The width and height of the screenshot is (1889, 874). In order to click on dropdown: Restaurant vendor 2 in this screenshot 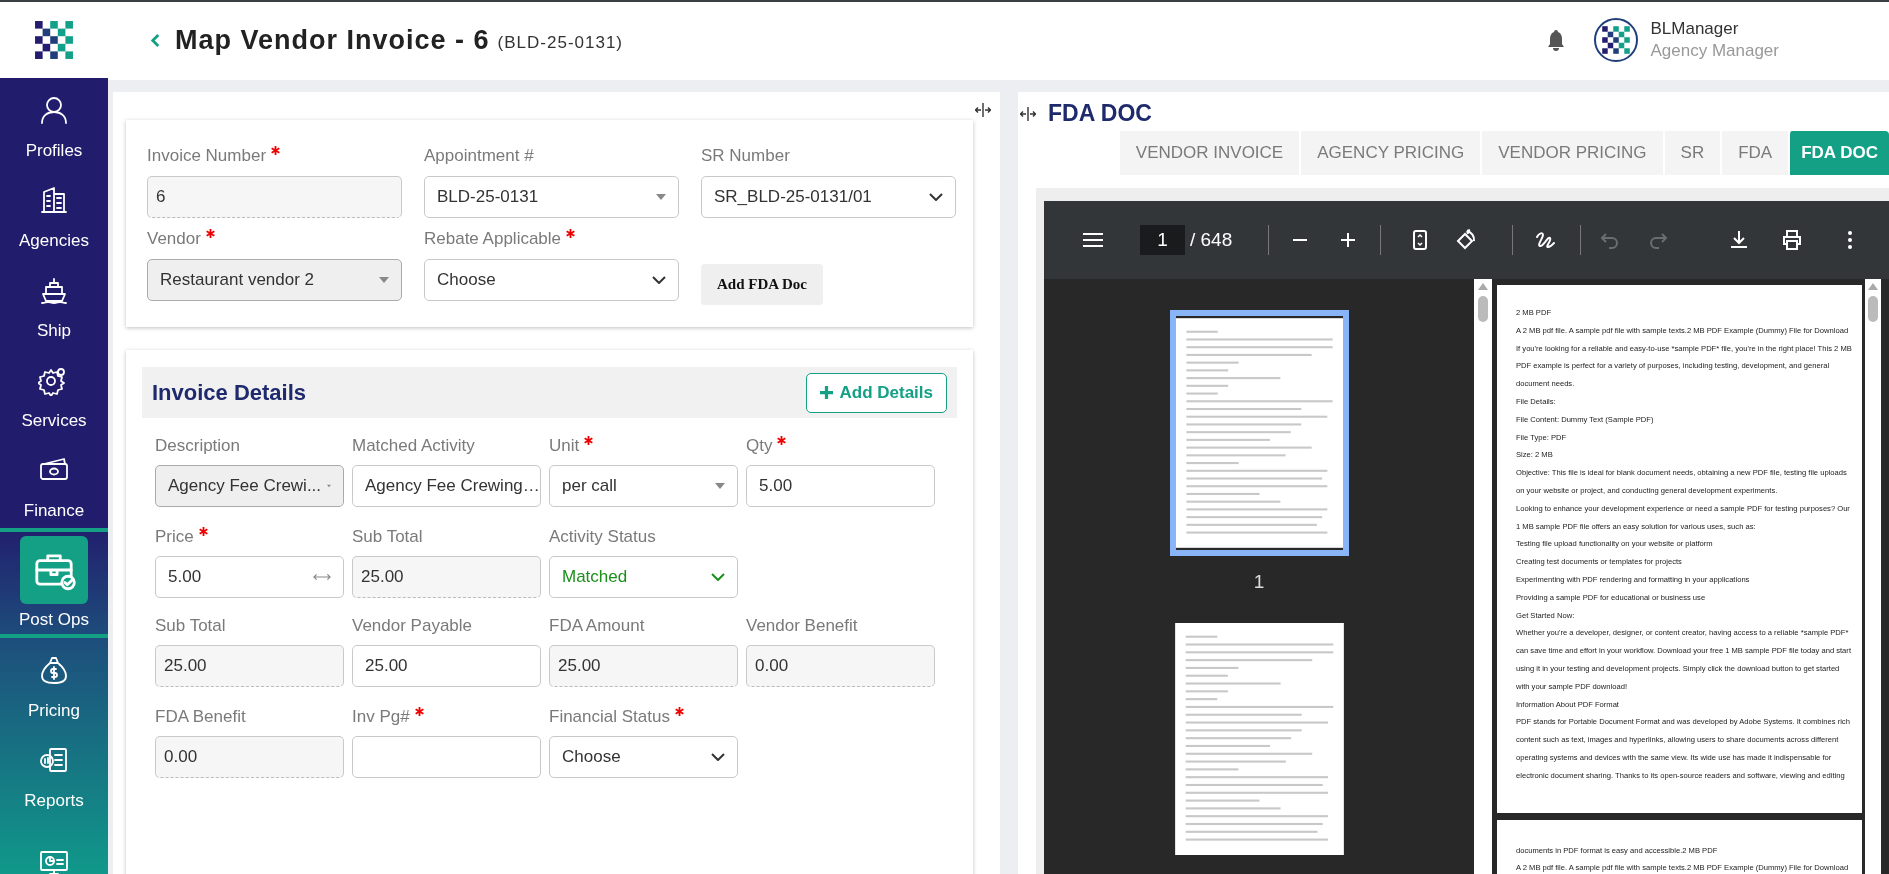, I will do `click(274, 280)`.